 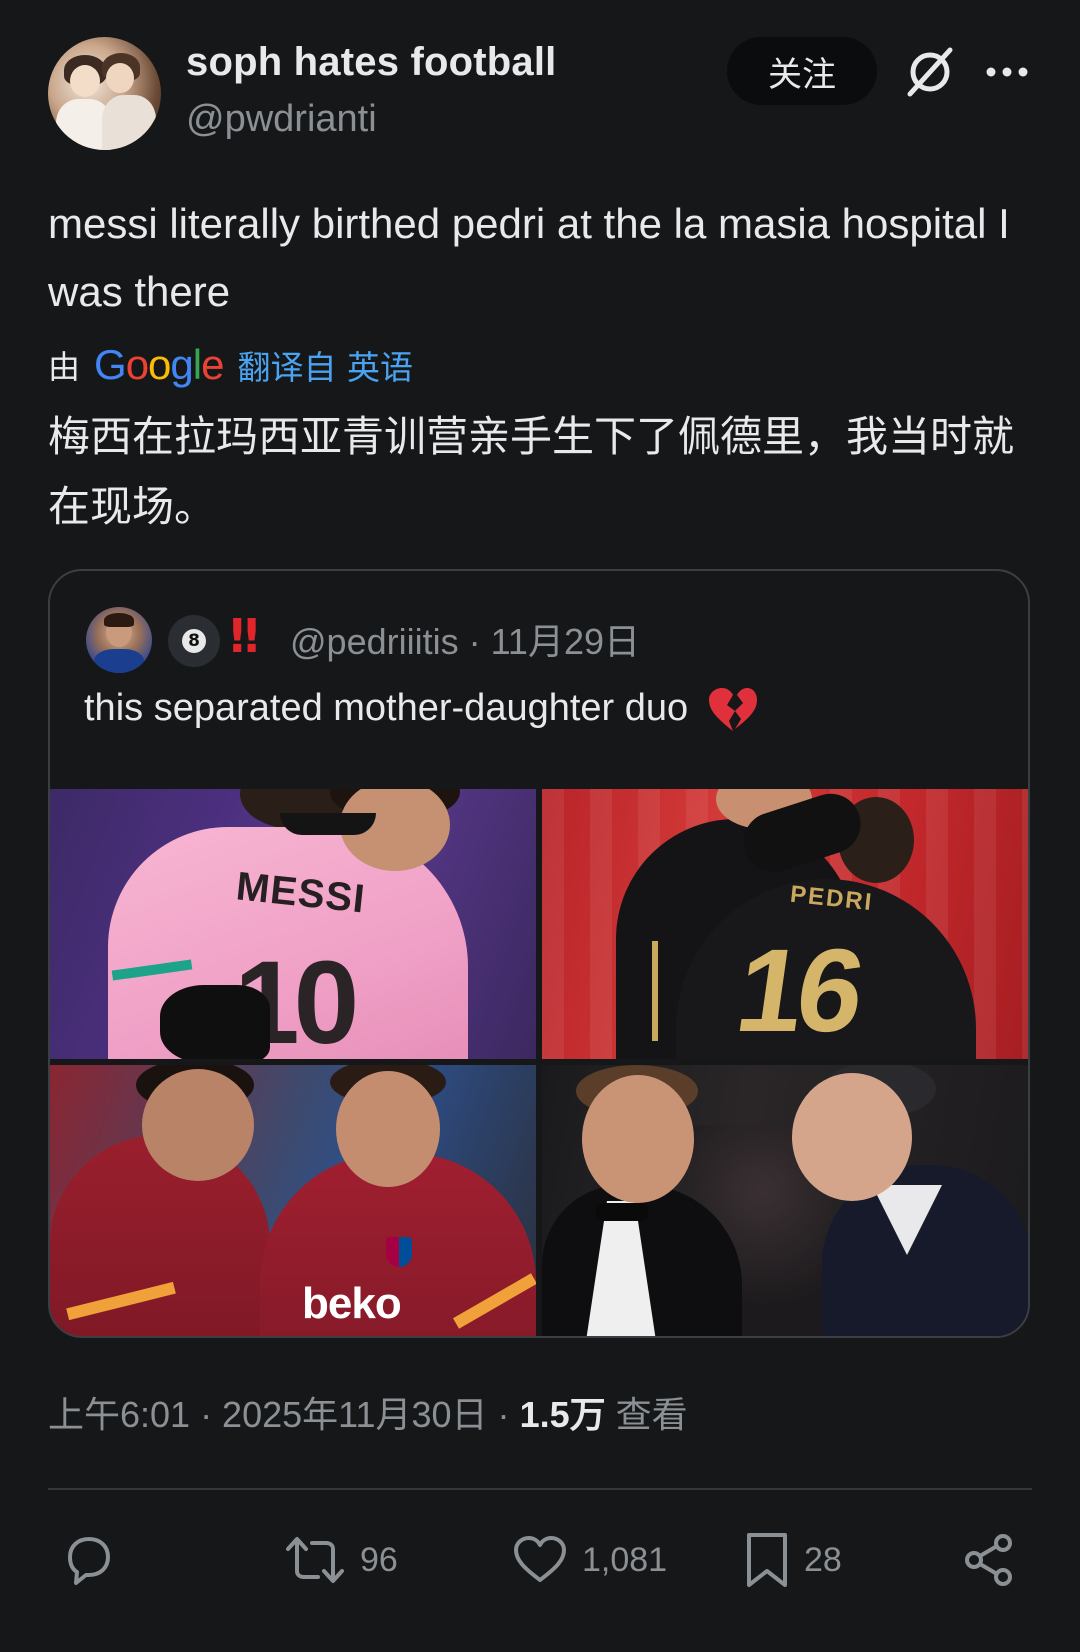 I want to click on quoted-handle-date: @pedriiitis · 11月29日, so click(x=465, y=639).